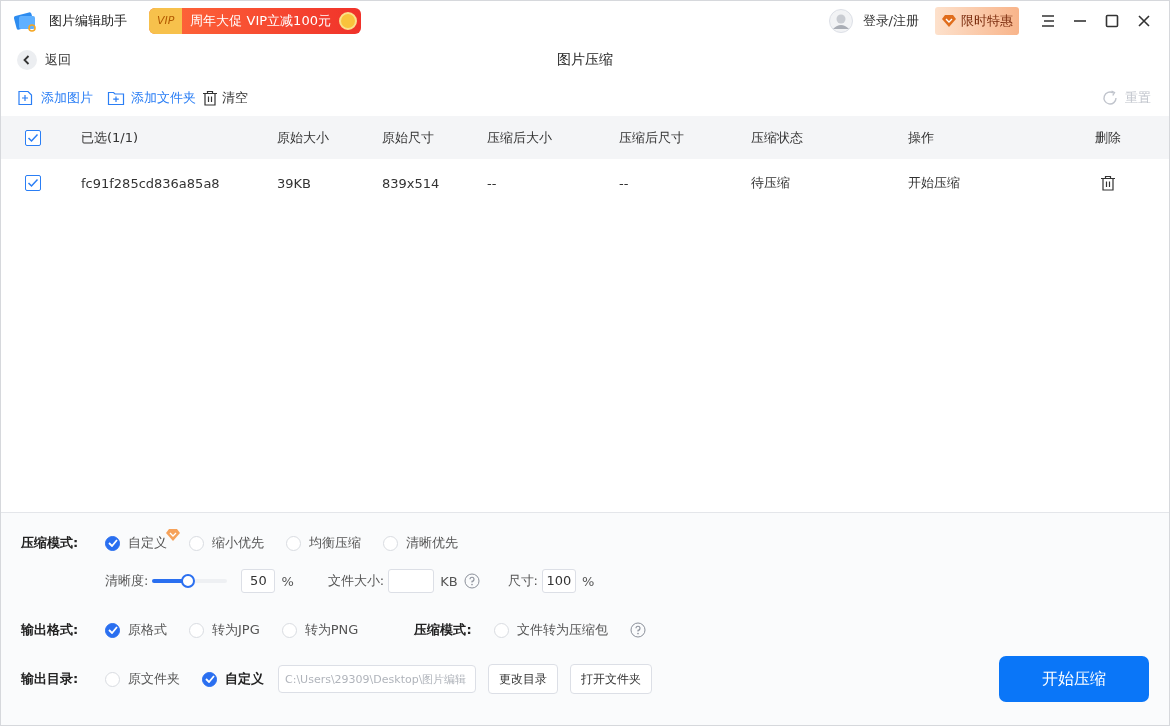 This screenshot has height=726, width=1170. What do you see at coordinates (432, 543) in the screenshot?
I see `option-label: 清晰优先` at bounding box center [432, 543].